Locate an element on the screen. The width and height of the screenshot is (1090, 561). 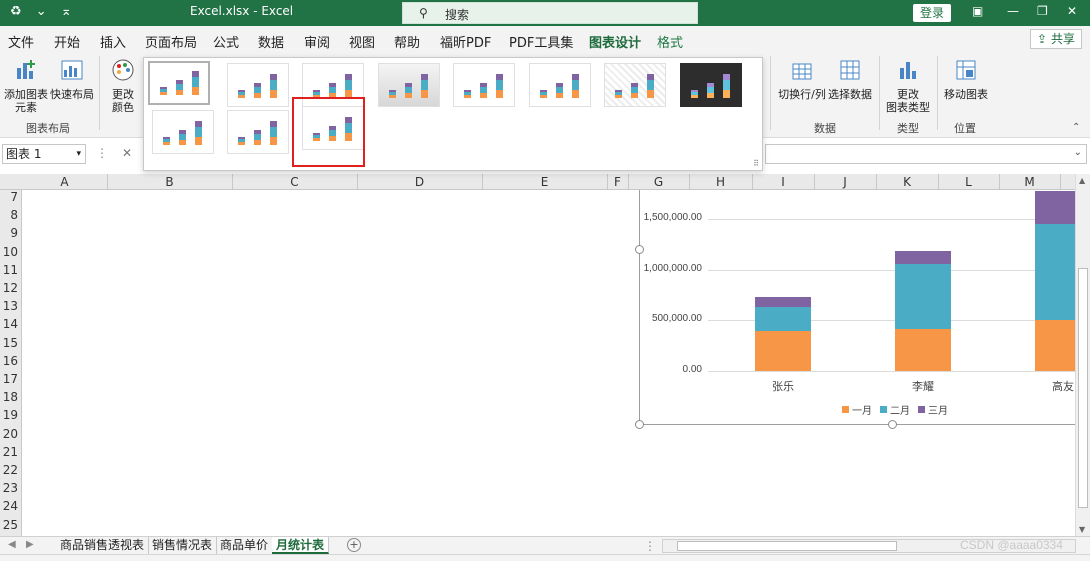
sheet-tab-sales: 销售情况表 is located at coordinates (183, 545).